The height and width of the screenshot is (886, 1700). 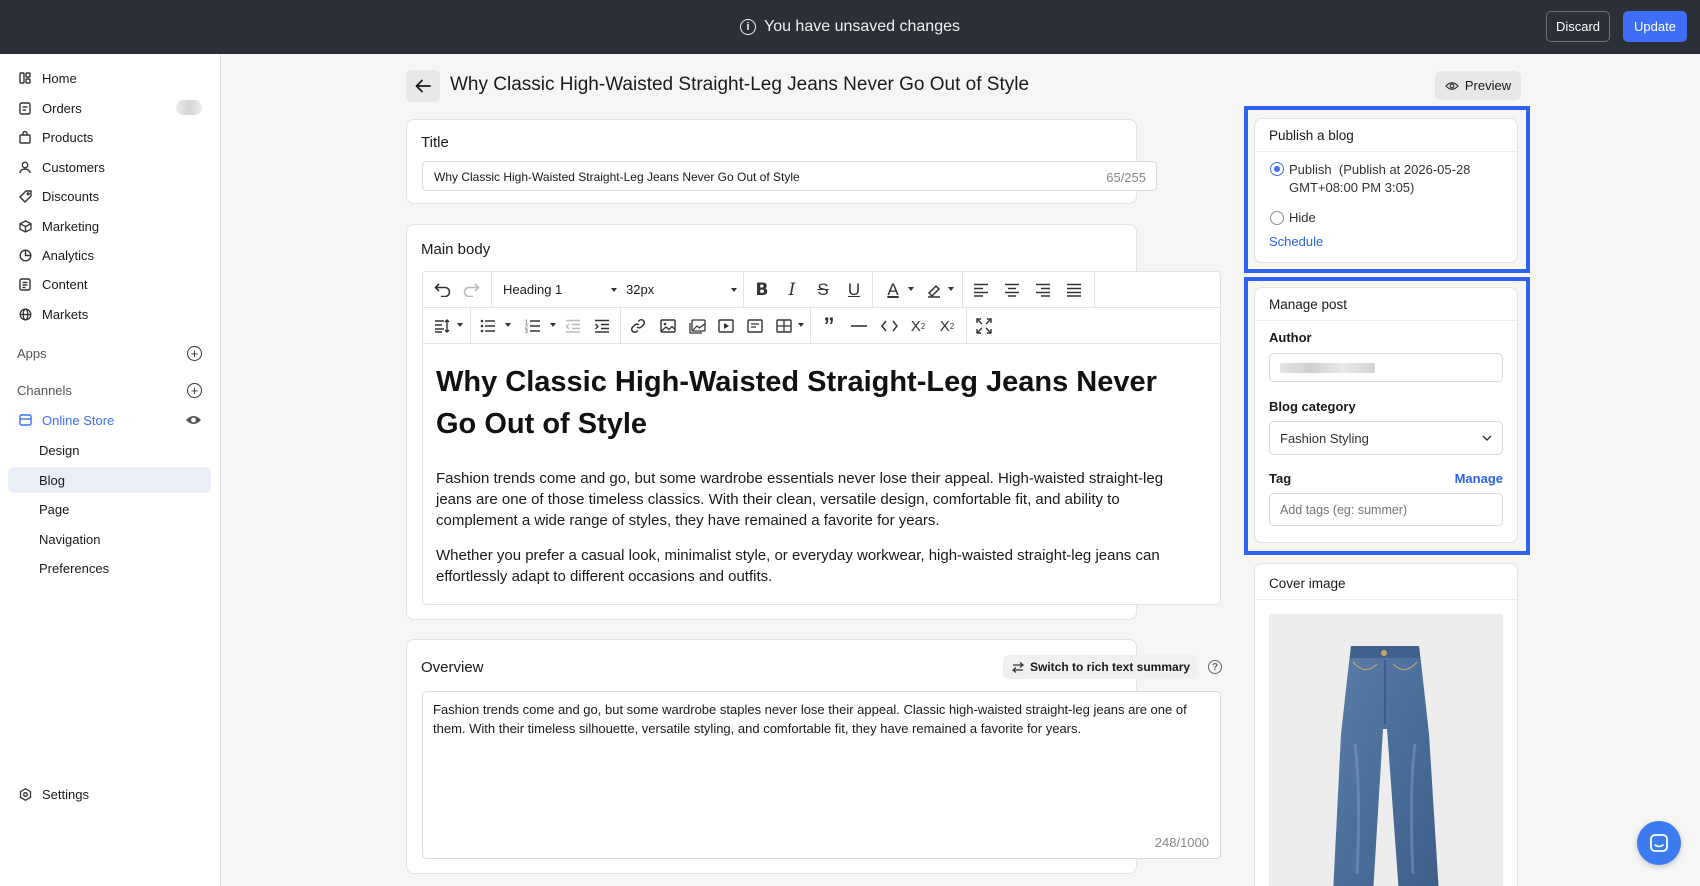 What do you see at coordinates (1215, 667) in the screenshot?
I see `help-icon: ?` at bounding box center [1215, 667].